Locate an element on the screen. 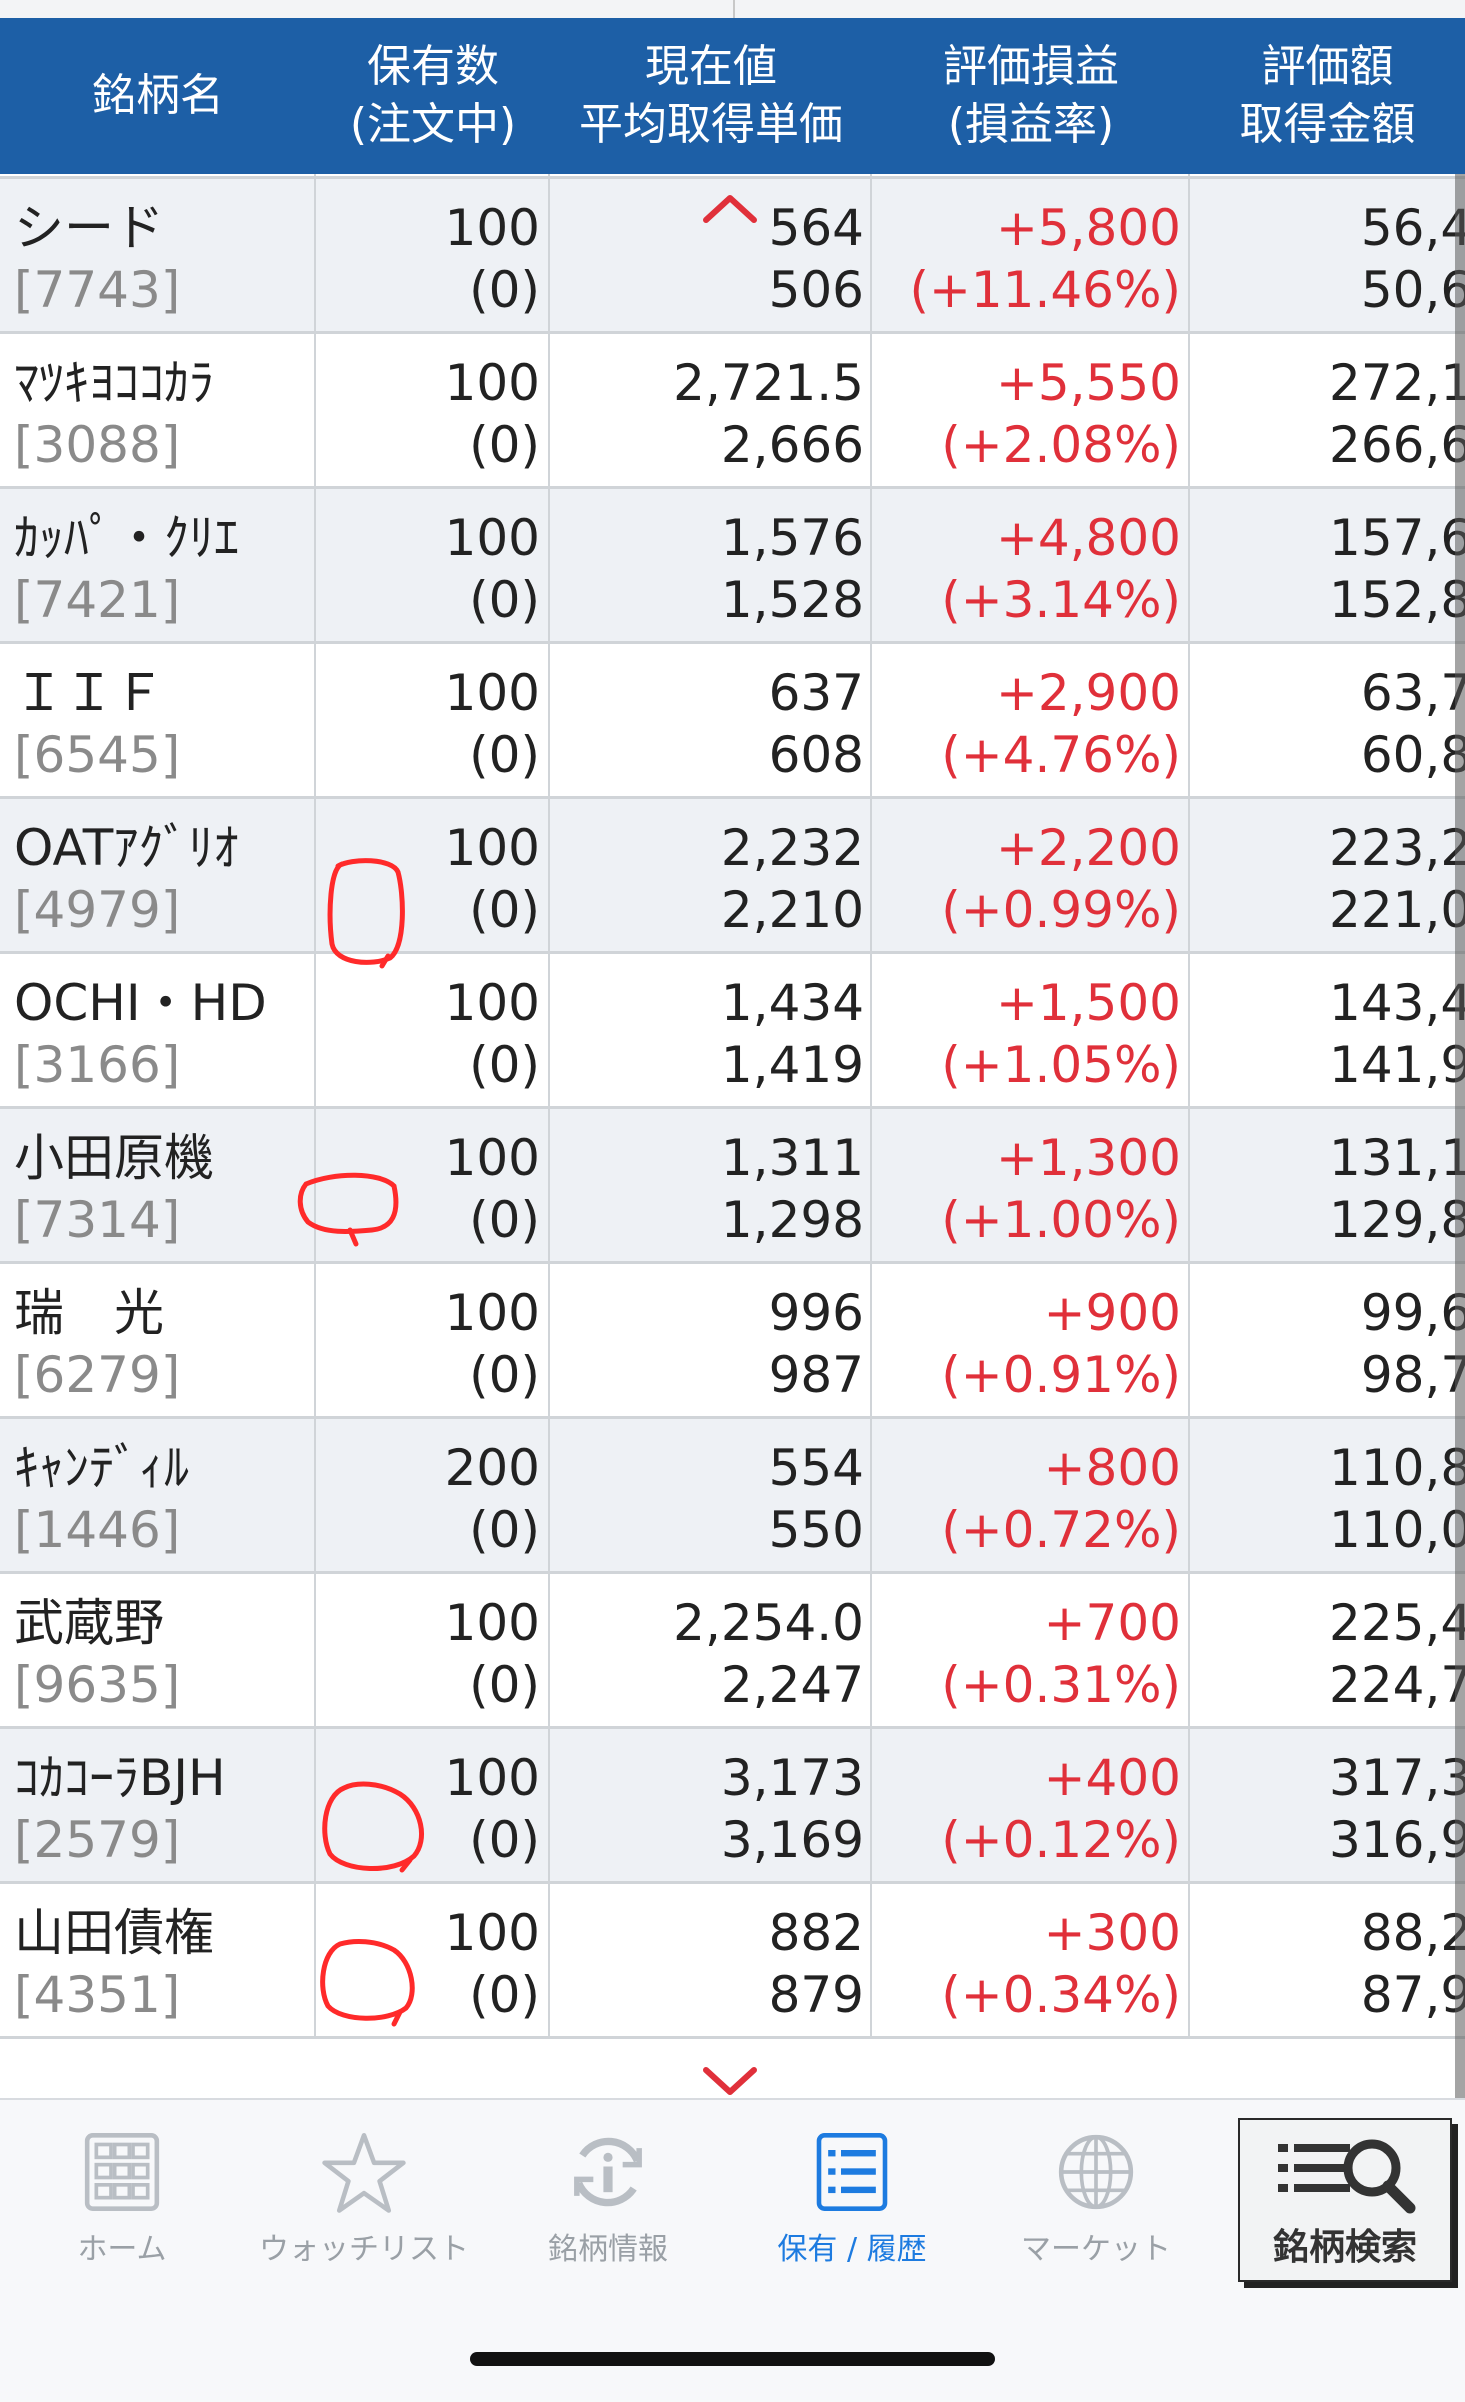  pl-cell: +2,200 (+0.99%) is located at coordinates (1028, 875).